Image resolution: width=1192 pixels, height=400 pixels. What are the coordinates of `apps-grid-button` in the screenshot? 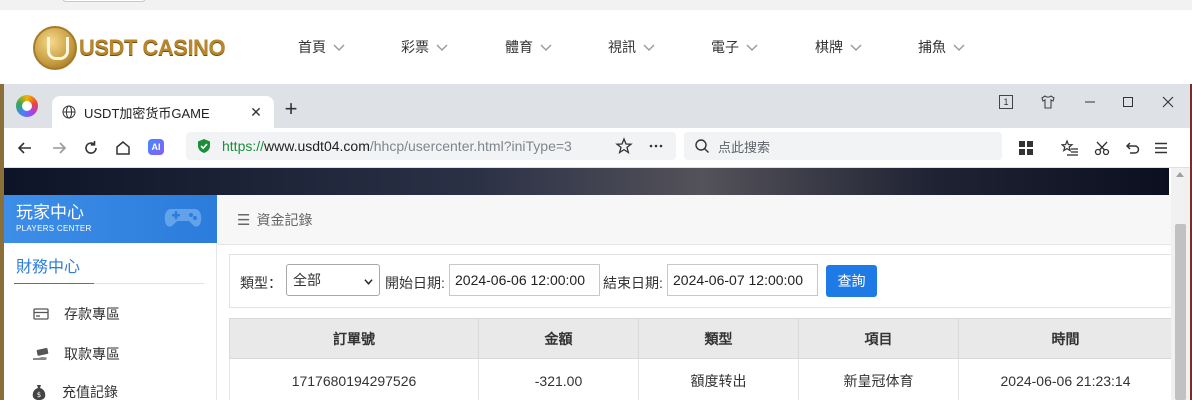 It's located at (1026, 148).